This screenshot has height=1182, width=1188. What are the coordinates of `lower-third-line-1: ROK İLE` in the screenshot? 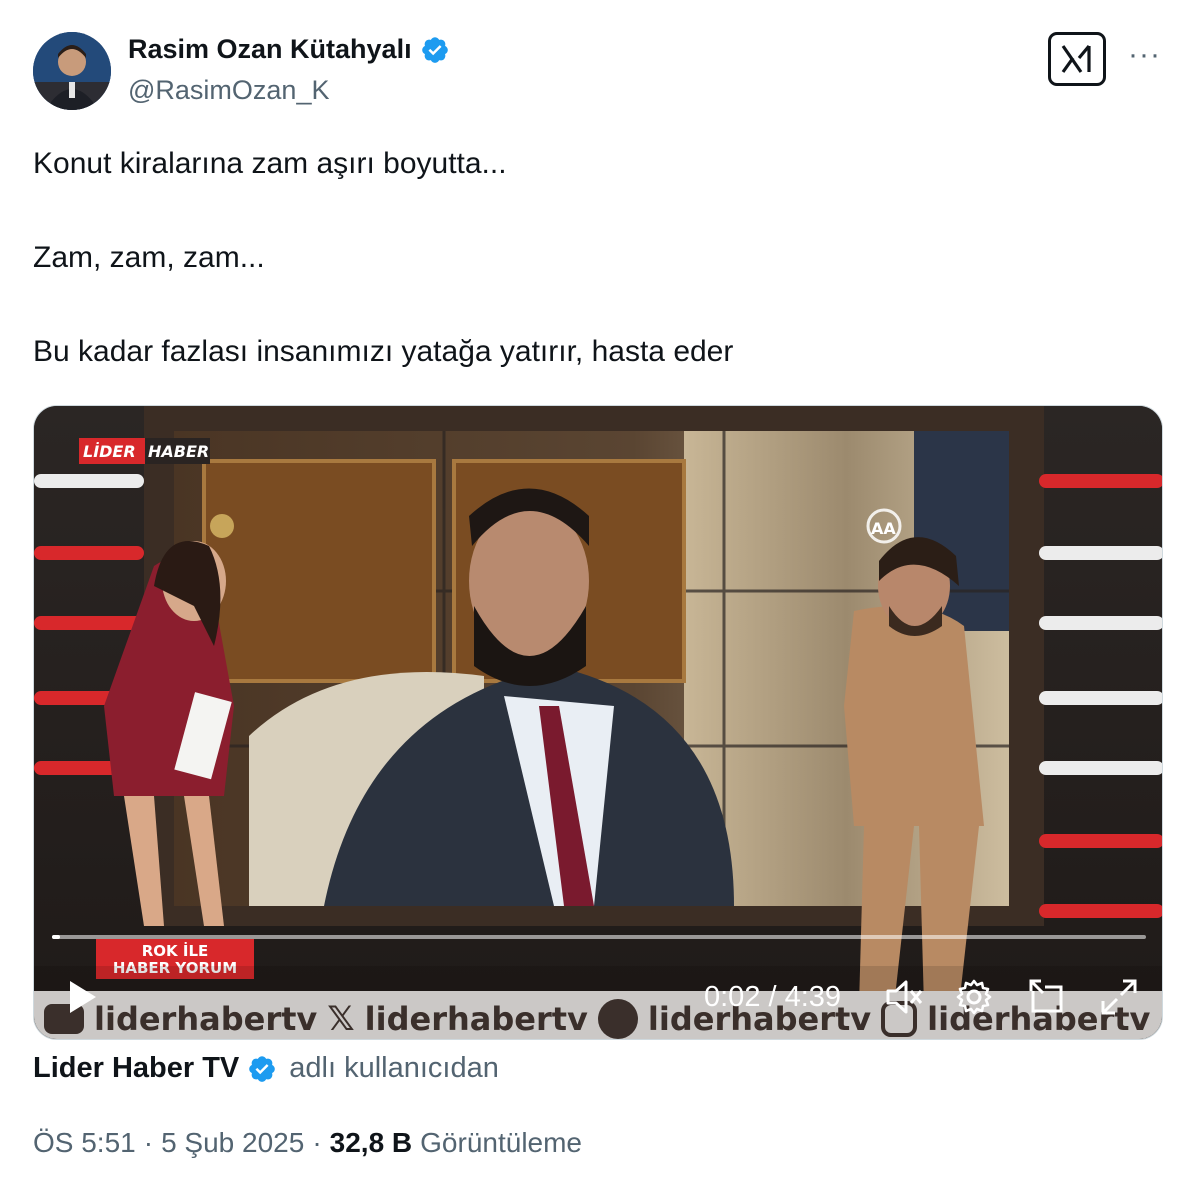 It's located at (175, 950).